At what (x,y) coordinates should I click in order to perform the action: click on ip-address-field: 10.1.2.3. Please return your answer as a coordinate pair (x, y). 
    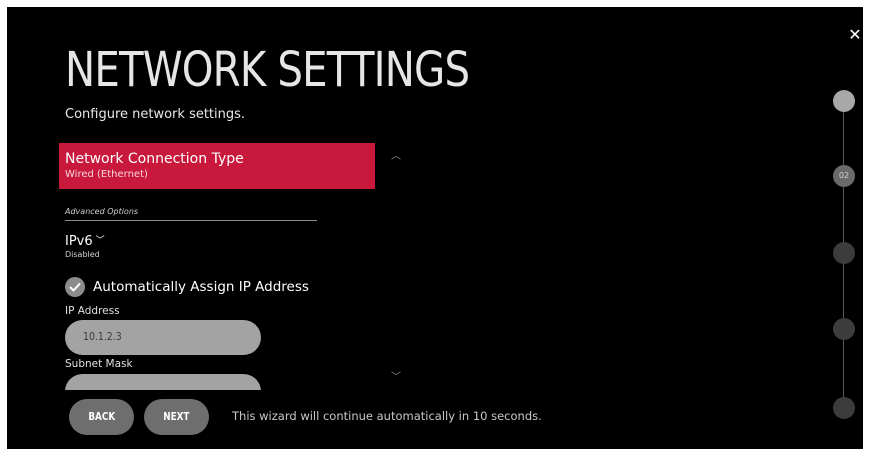
    Looking at the image, I should click on (163, 337).